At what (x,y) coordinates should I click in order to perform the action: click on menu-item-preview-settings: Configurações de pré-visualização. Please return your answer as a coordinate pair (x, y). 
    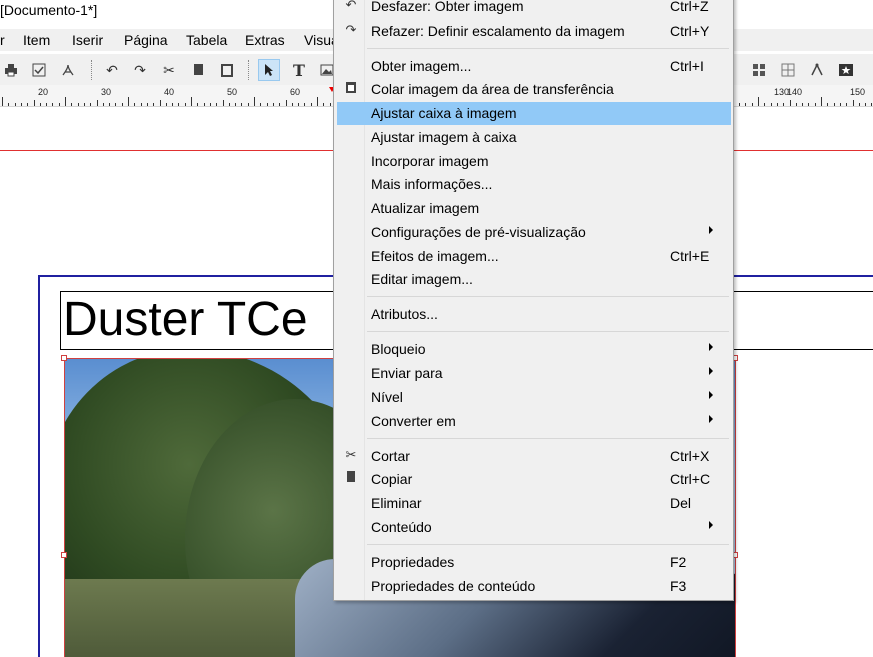
    Looking at the image, I should click on (534, 232).